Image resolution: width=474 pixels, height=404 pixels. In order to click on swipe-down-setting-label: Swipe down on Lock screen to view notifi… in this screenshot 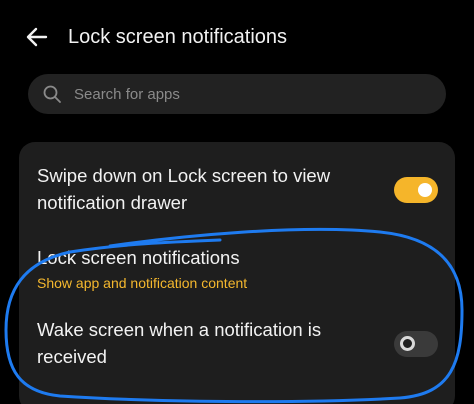, I will do `click(184, 189)`.